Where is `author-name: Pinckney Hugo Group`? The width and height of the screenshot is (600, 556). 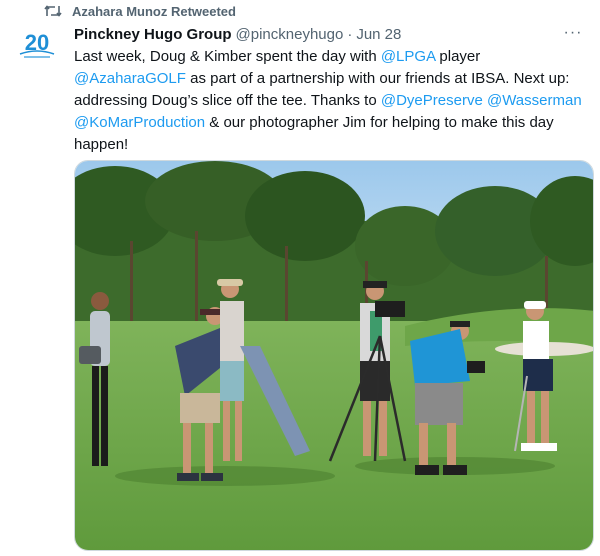 author-name: Pinckney Hugo Group is located at coordinates (153, 34).